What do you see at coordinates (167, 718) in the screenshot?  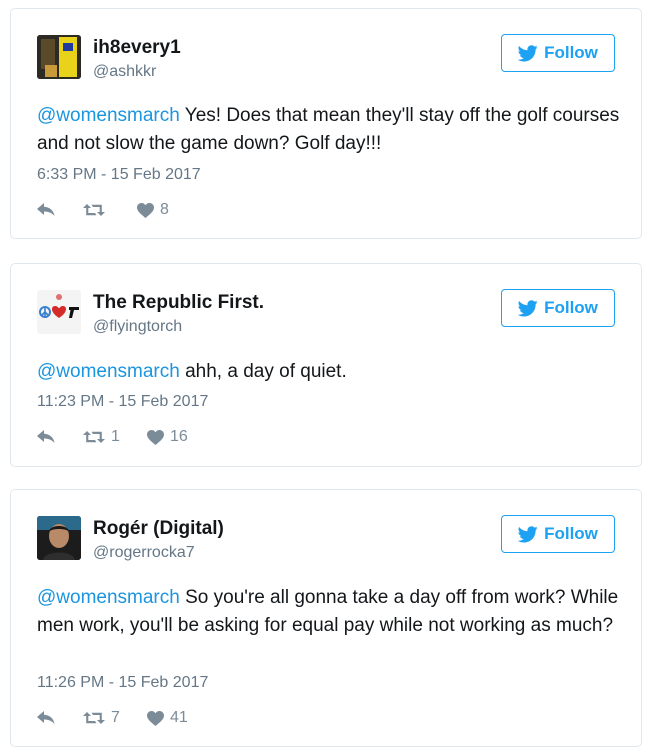 I see `like-button: 41` at bounding box center [167, 718].